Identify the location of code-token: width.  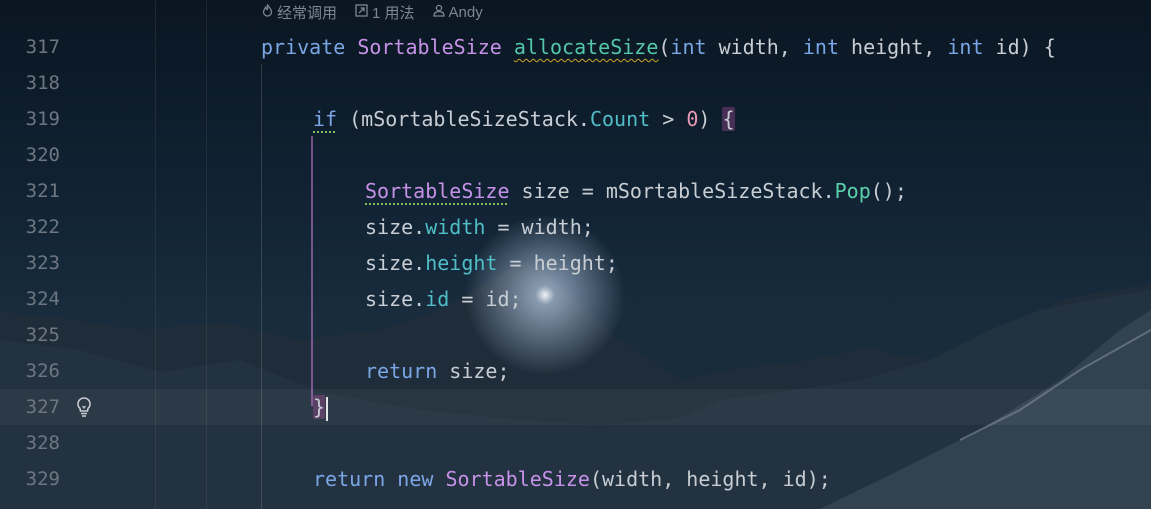
(455, 227).